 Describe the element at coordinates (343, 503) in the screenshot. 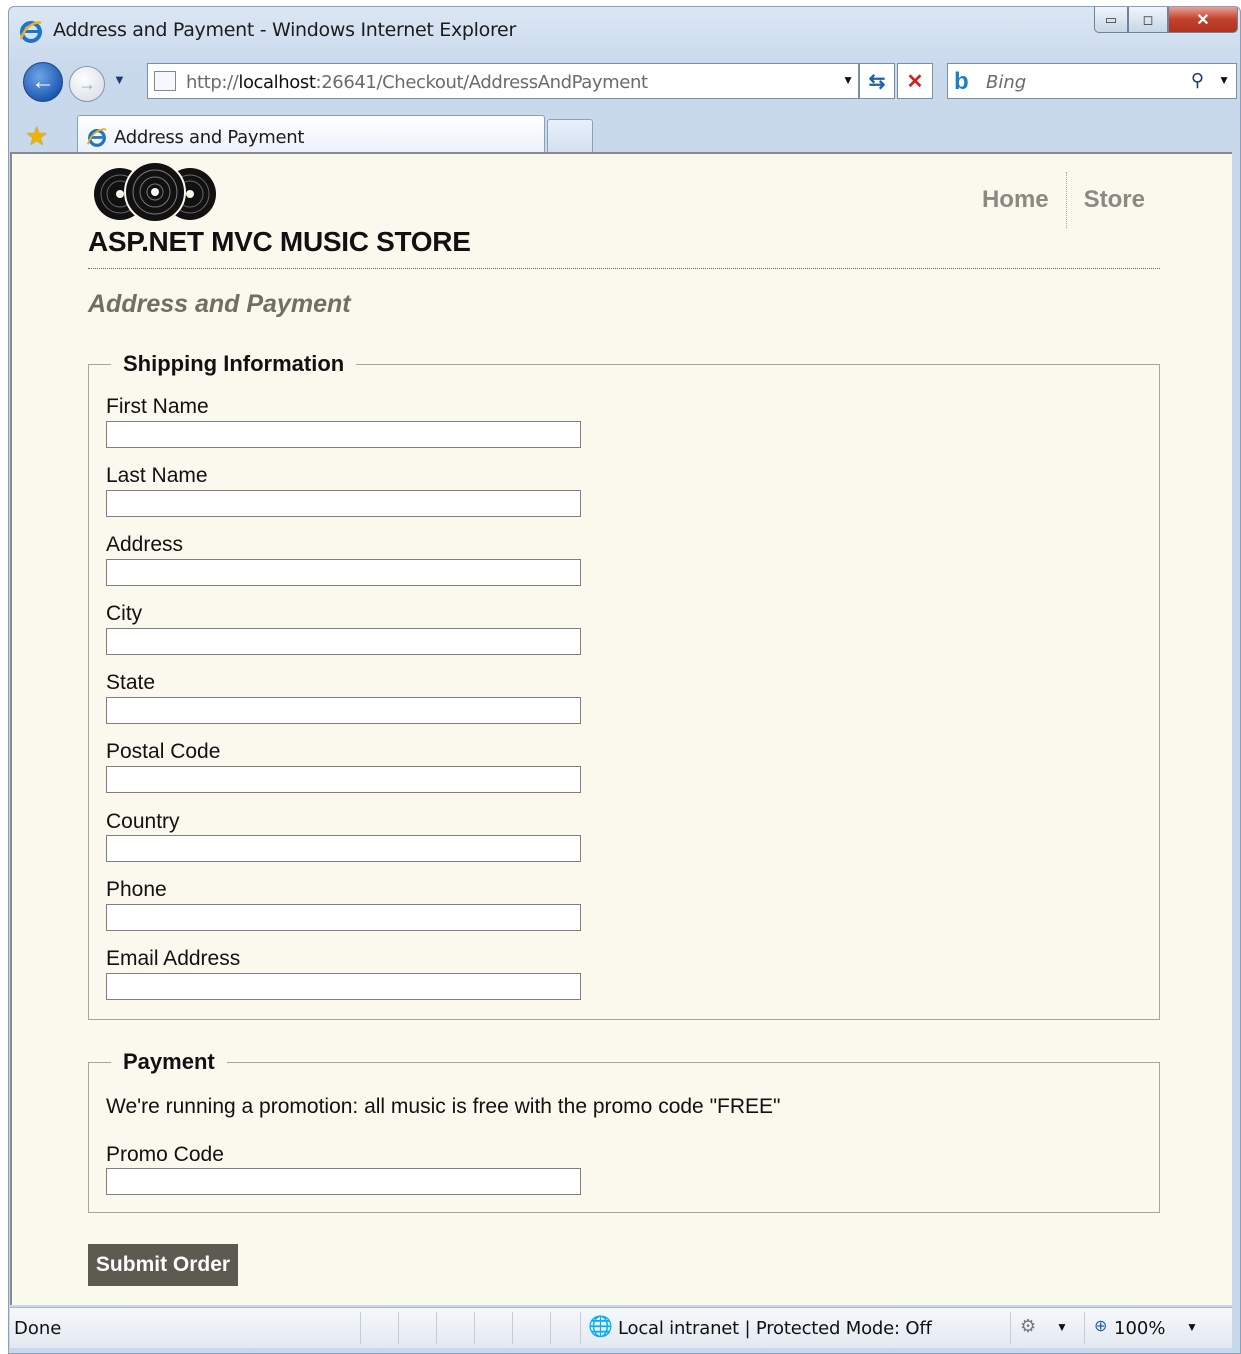

I see `last-name-input` at that location.